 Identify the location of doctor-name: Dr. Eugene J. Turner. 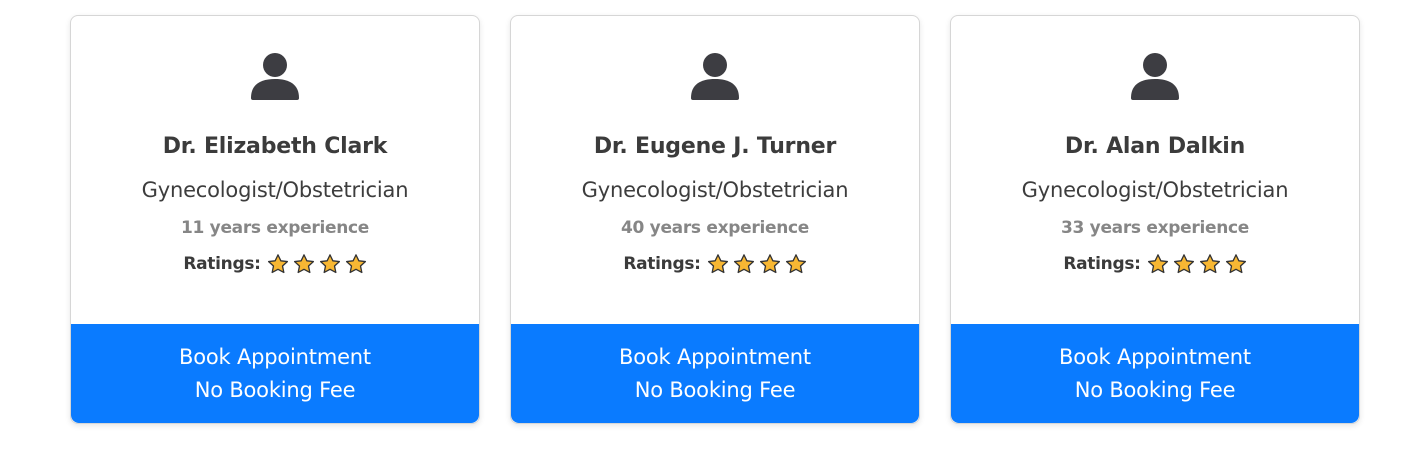
(715, 146).